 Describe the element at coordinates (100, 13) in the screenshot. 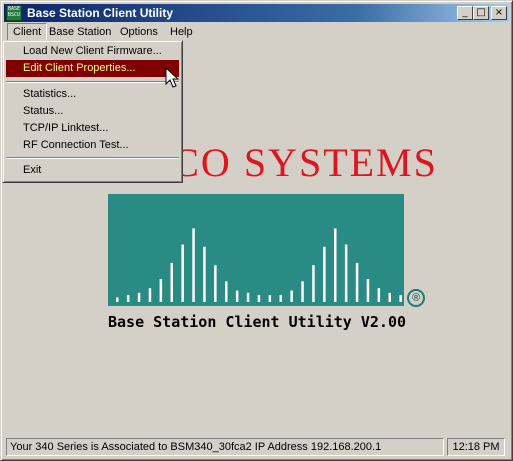

I see `window-title: Base Station Client Utility` at that location.